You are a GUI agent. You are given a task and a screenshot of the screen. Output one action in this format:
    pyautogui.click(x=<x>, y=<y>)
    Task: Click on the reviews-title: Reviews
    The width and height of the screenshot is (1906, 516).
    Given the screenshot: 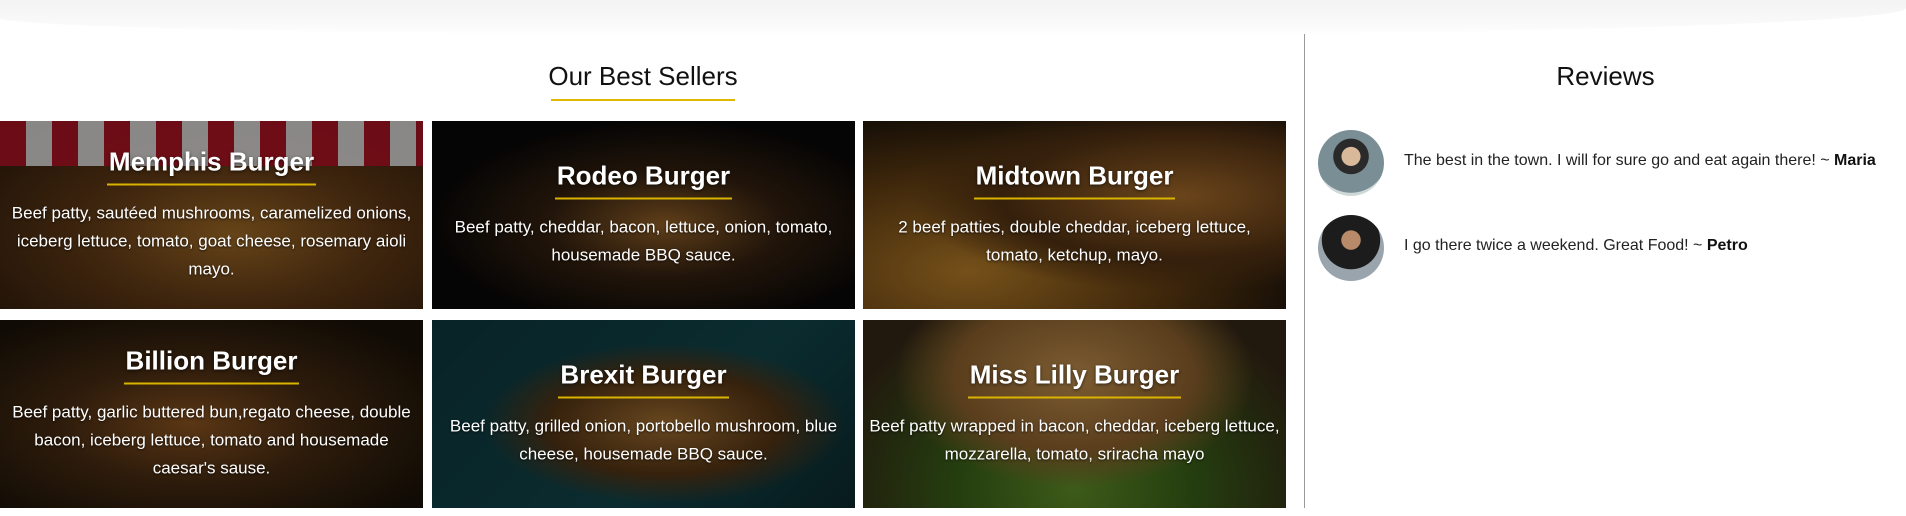 What is the action you would take?
    pyautogui.click(x=1605, y=76)
    